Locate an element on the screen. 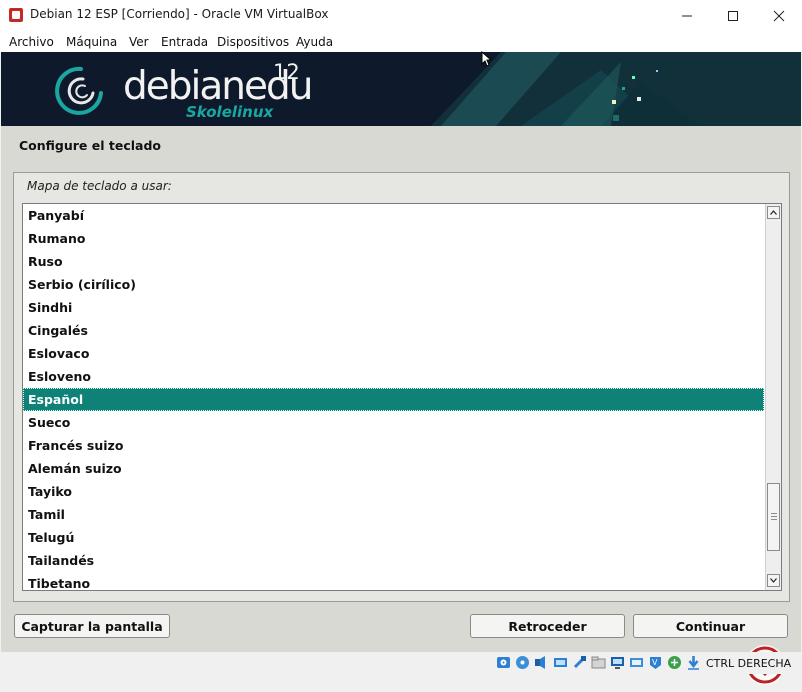 The height and width of the screenshot is (692, 802). list-item: Telugú is located at coordinates (393, 537).